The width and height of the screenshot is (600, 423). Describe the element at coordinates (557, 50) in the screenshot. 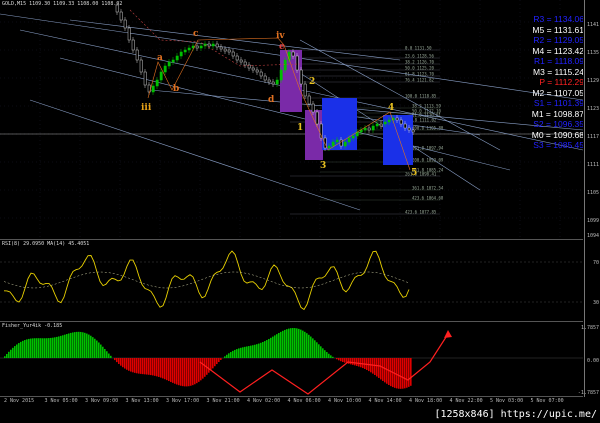

I see `pivot-level-3: M4 = 1123.42` at that location.